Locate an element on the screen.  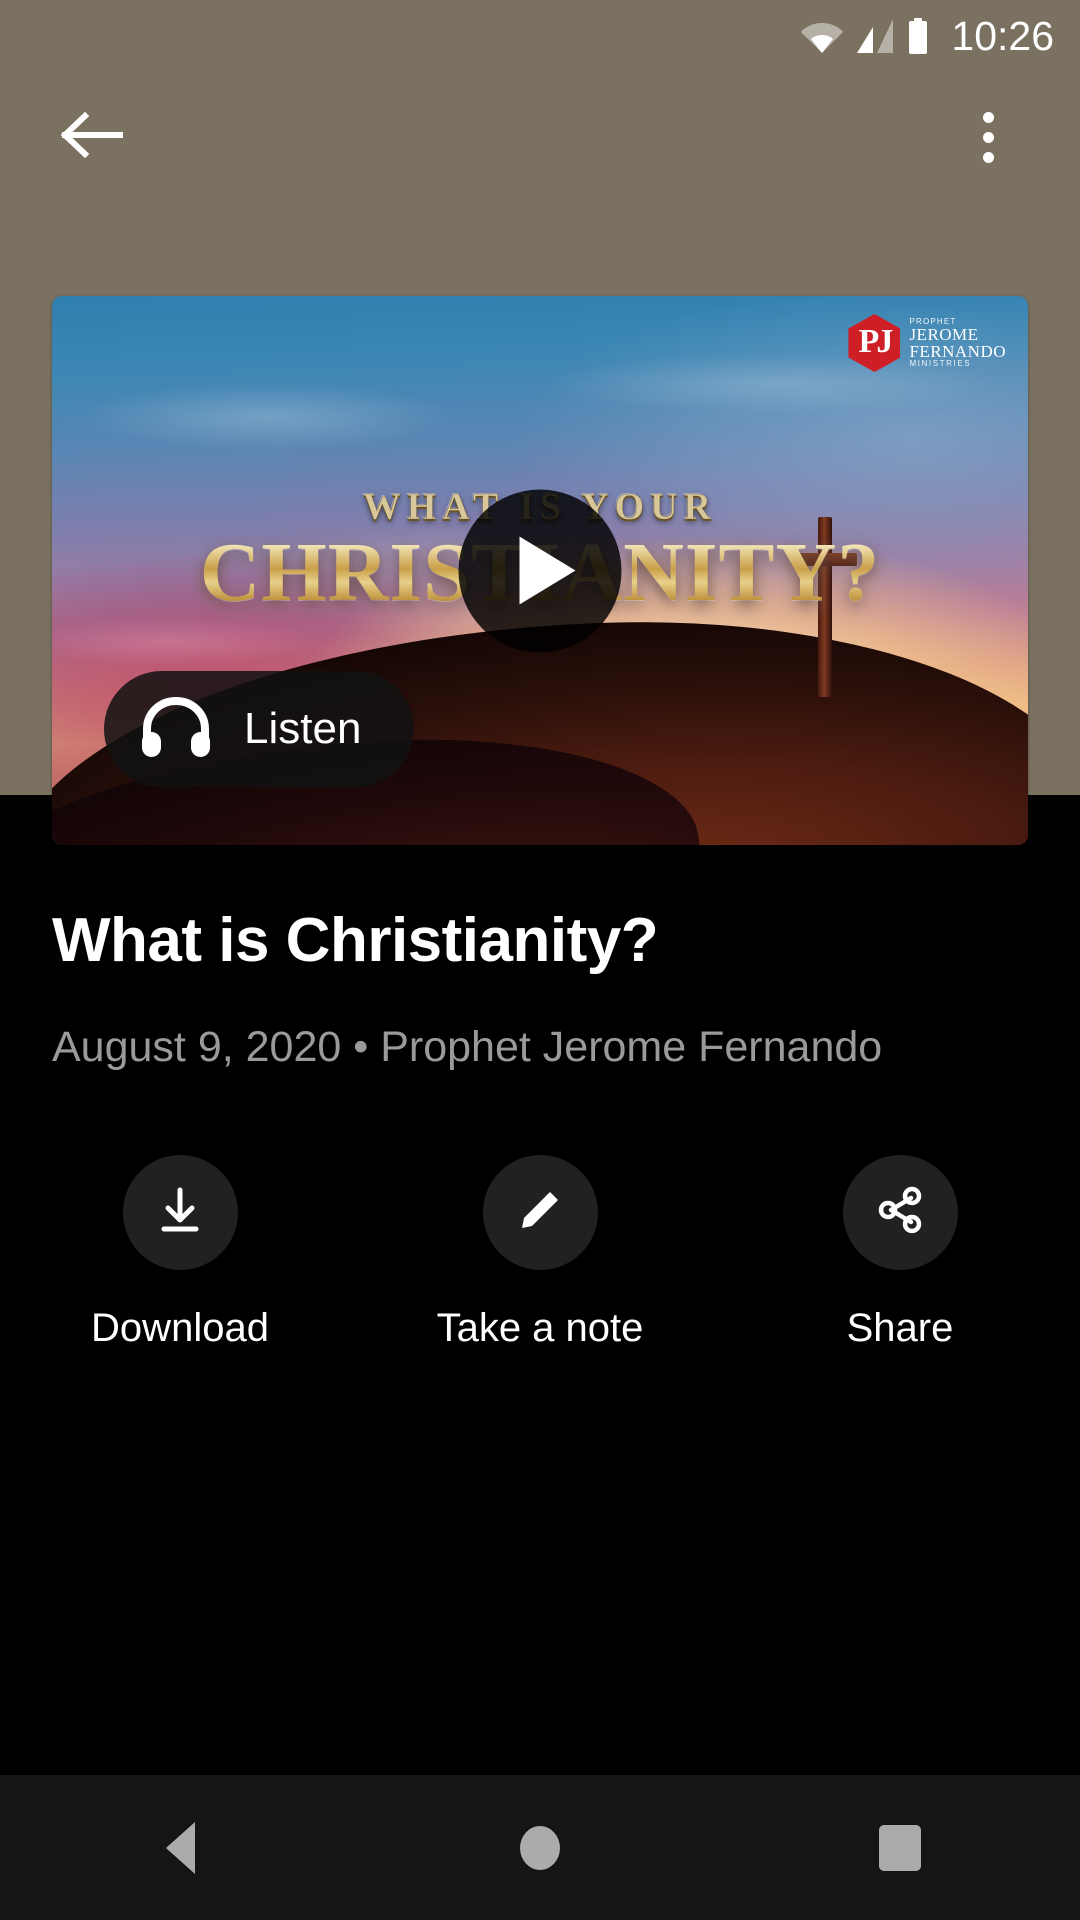
logo-line-fernando: FERNANDO is located at coordinates (957, 351).